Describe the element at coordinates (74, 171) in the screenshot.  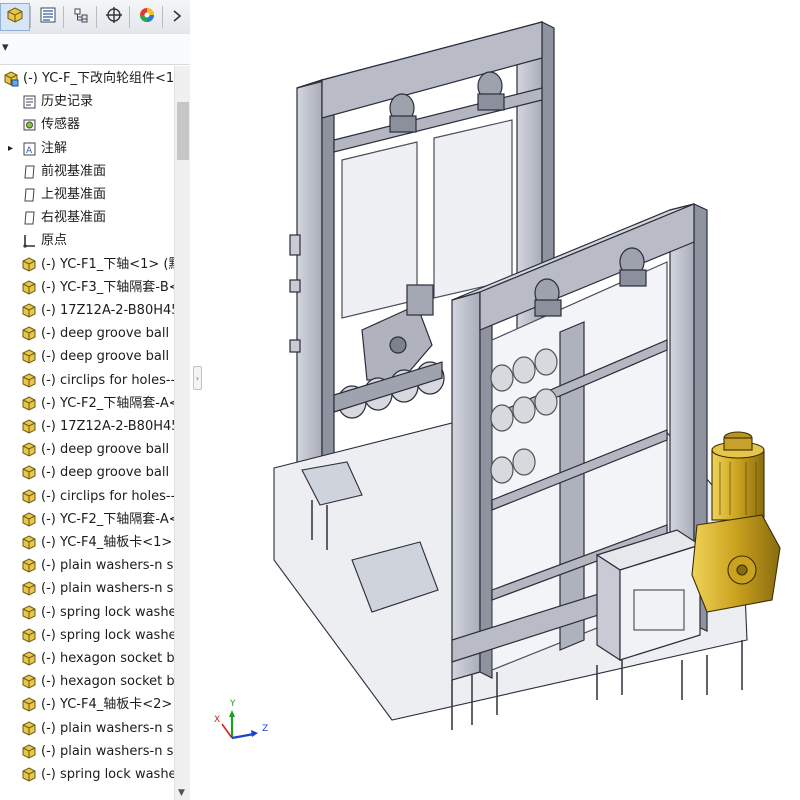
I see `tree-item-label: 前视基准面` at that location.